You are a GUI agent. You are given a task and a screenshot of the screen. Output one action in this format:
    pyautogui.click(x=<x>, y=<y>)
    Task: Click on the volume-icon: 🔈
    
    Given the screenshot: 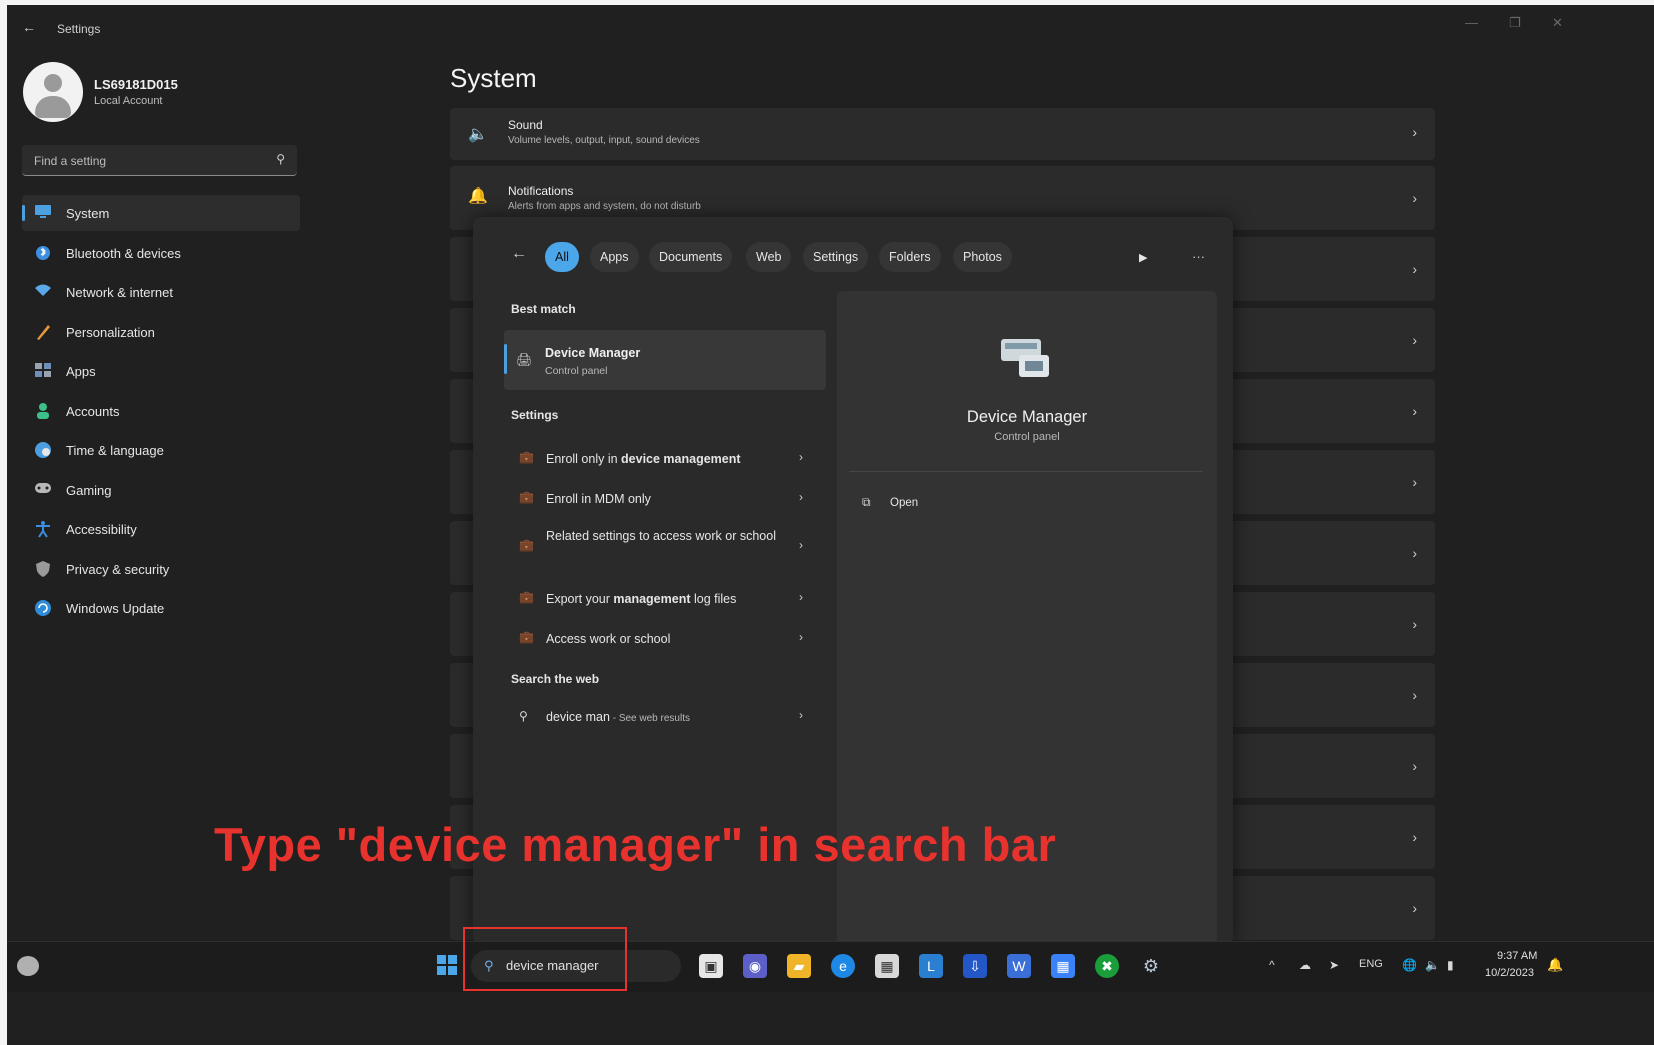 What is the action you would take?
    pyautogui.click(x=1432, y=965)
    